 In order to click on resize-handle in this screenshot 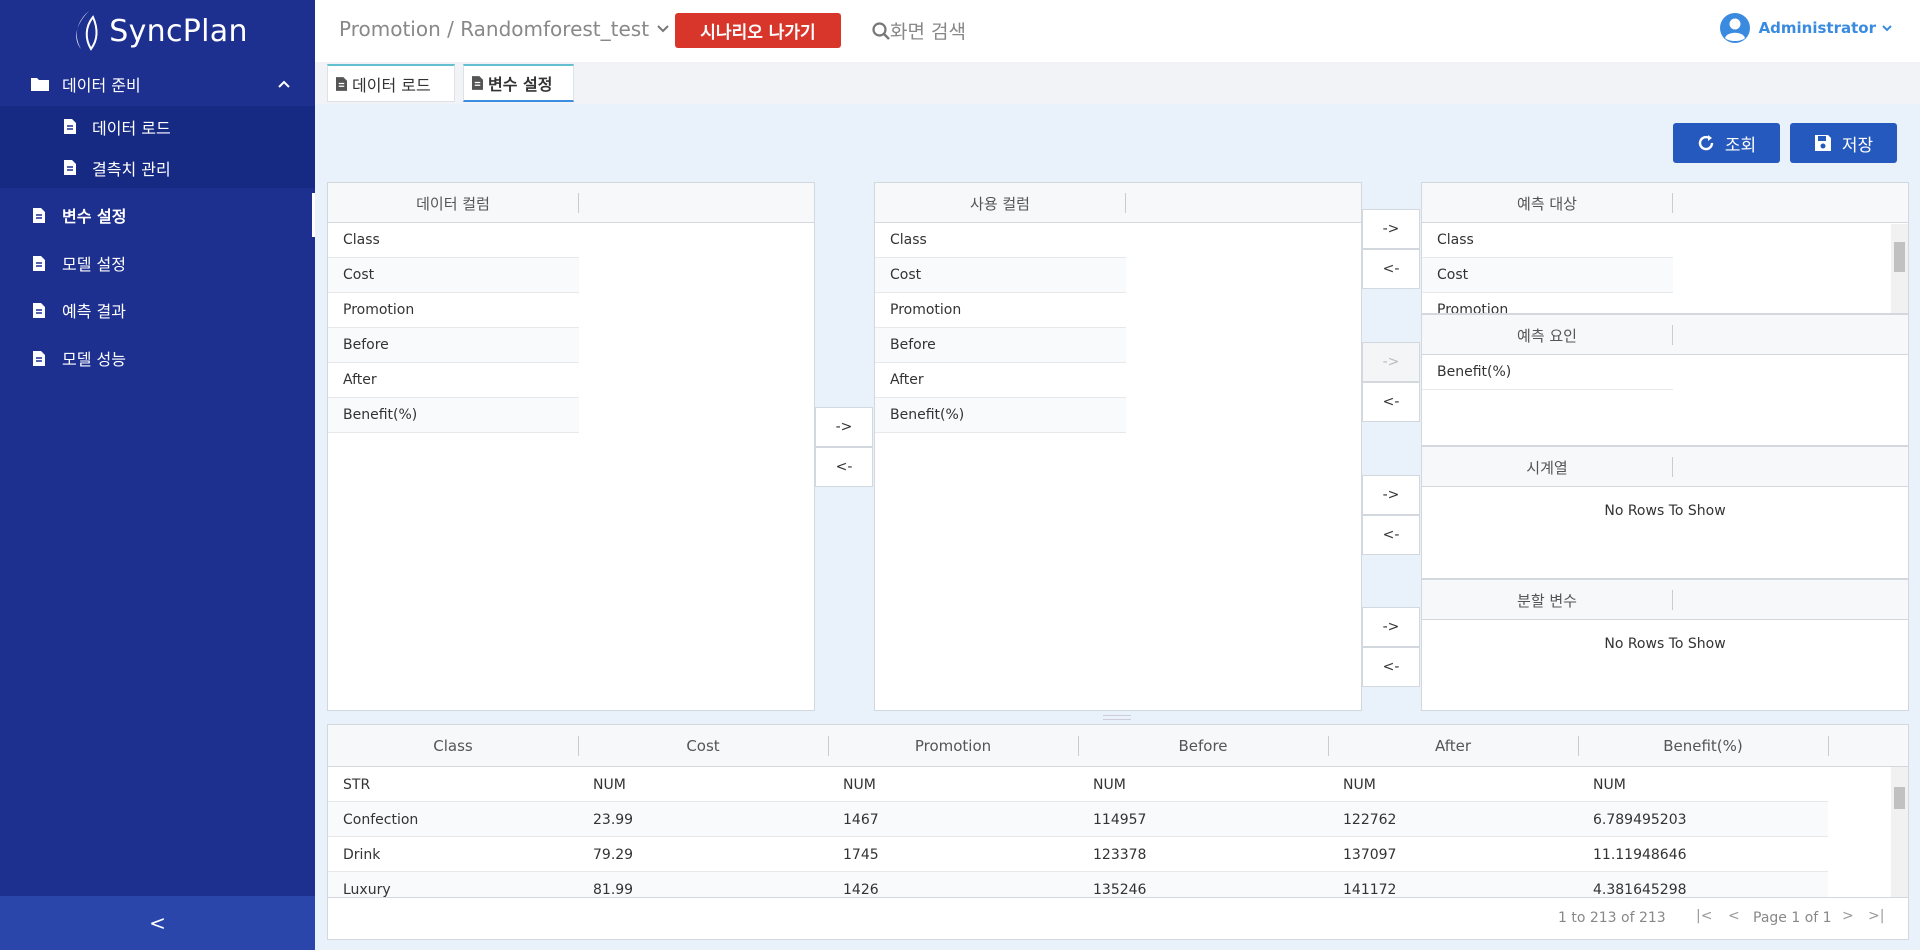, I will do `click(1117, 717)`.